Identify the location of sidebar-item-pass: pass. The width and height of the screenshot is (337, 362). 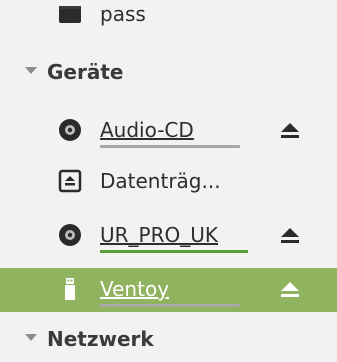
(168, 18).